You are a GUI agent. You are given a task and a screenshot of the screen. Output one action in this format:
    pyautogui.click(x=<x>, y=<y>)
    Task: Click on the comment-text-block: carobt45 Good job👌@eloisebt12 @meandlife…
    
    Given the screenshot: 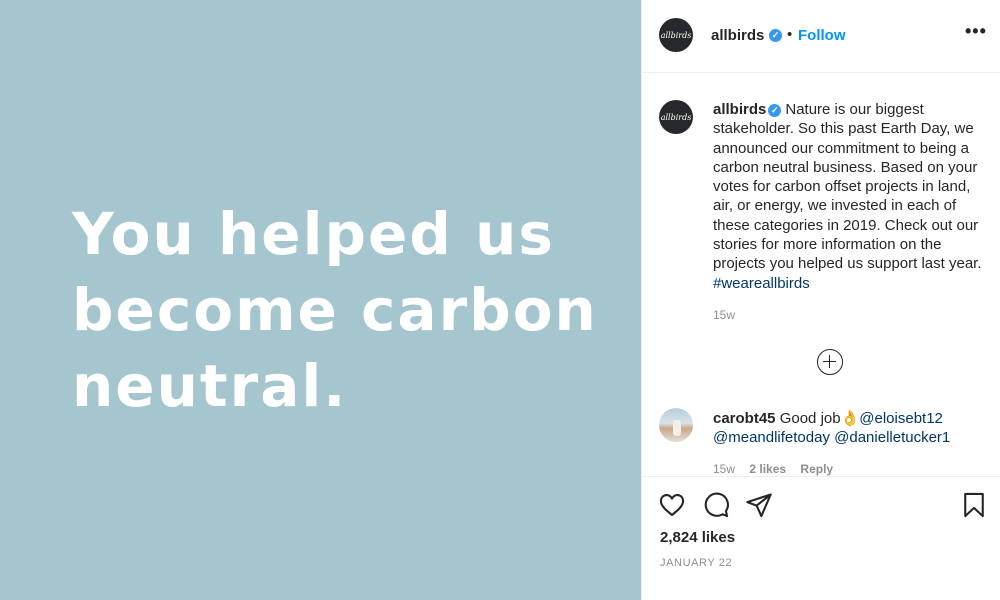 What is the action you would take?
    pyautogui.click(x=853, y=428)
    